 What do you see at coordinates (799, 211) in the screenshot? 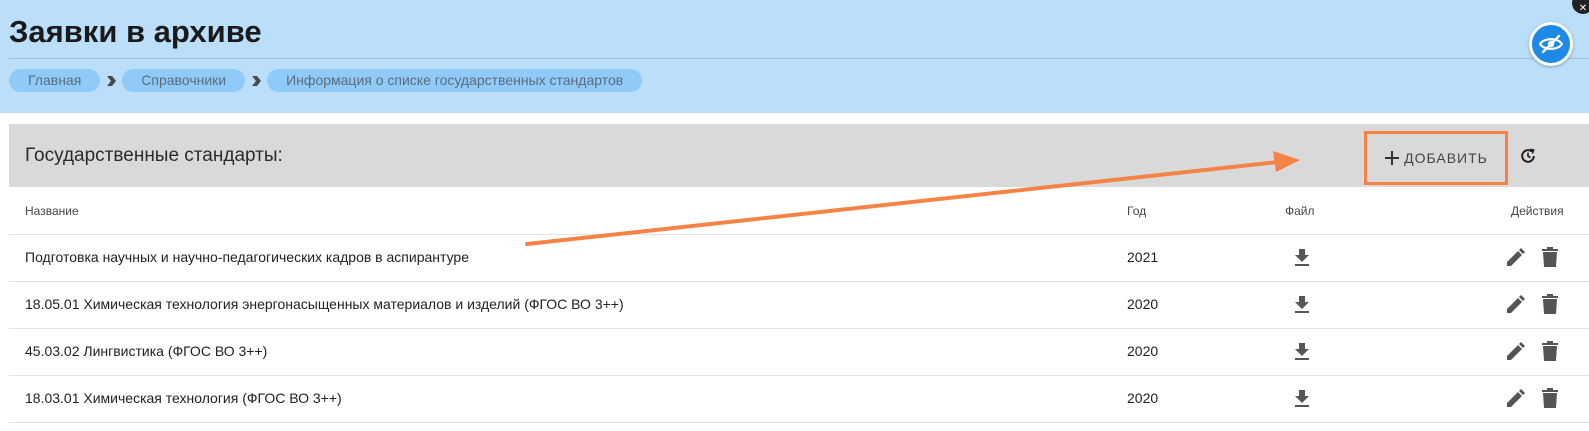
I see `table-header: Название Год Файл Действия` at bounding box center [799, 211].